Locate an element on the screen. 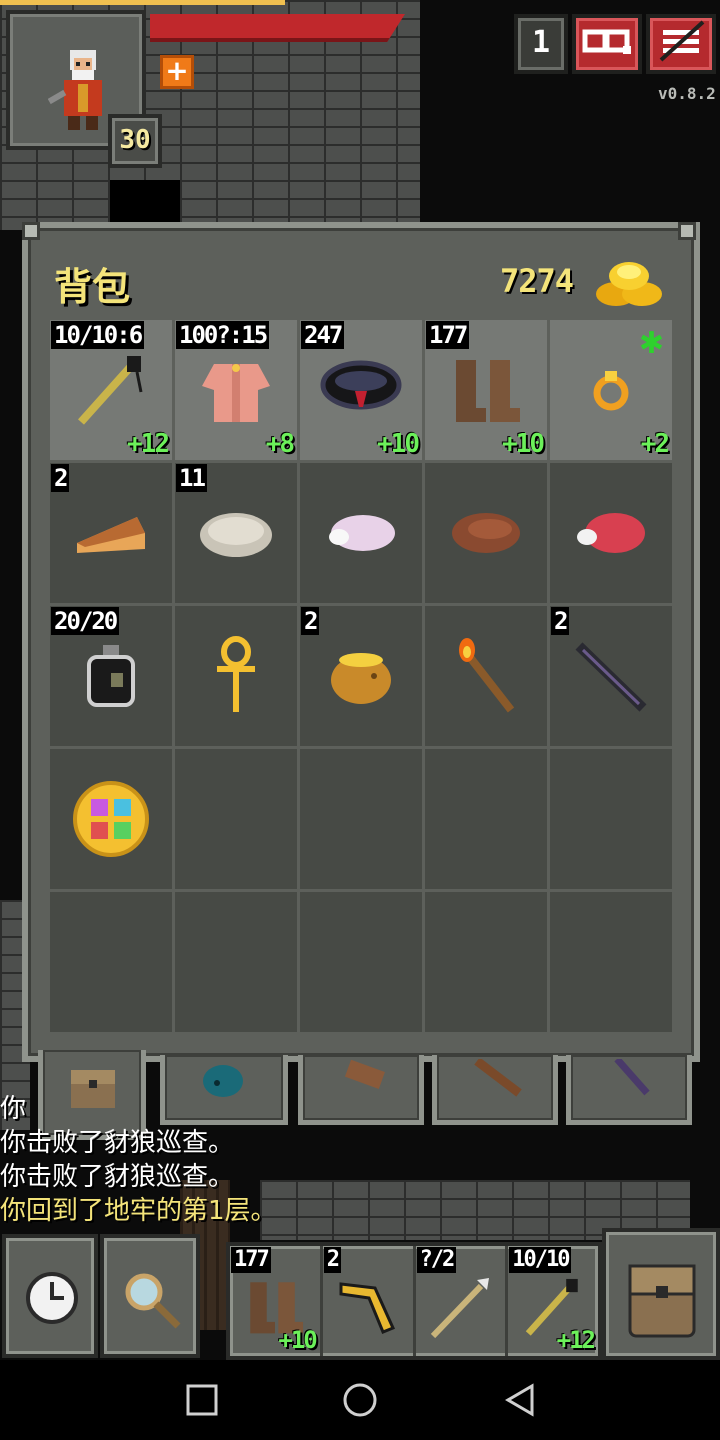 This screenshot has height=1440, width=720. log-line: 你回到了地牢的第1层。 is located at coordinates (138, 1211).